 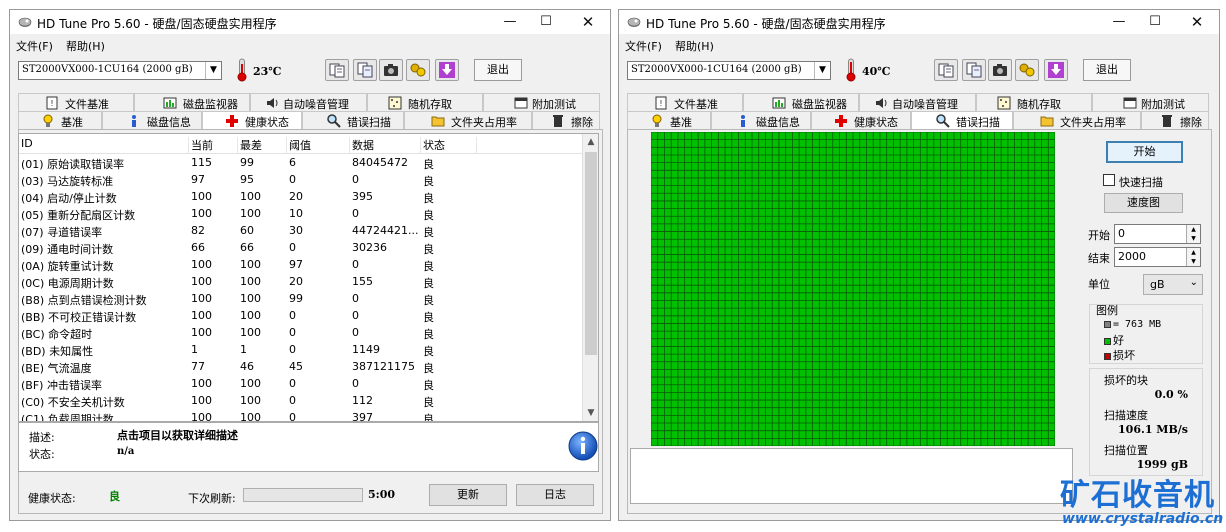 I want to click on table-row: (03) 马达旋转标准 97 95 0 0 良, so click(x=301, y=180).